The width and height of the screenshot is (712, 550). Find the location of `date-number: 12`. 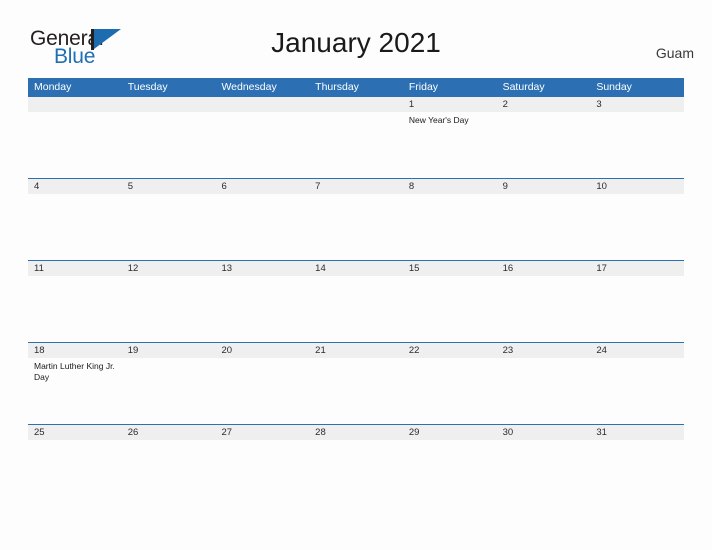

date-number: 12 is located at coordinates (169, 268).